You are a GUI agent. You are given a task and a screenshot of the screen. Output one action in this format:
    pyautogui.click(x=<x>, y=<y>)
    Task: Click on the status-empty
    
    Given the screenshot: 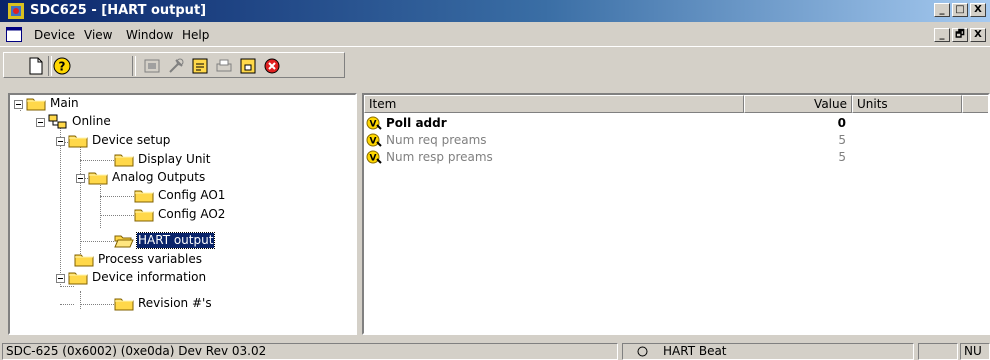 What is the action you would take?
    pyautogui.click(x=938, y=351)
    